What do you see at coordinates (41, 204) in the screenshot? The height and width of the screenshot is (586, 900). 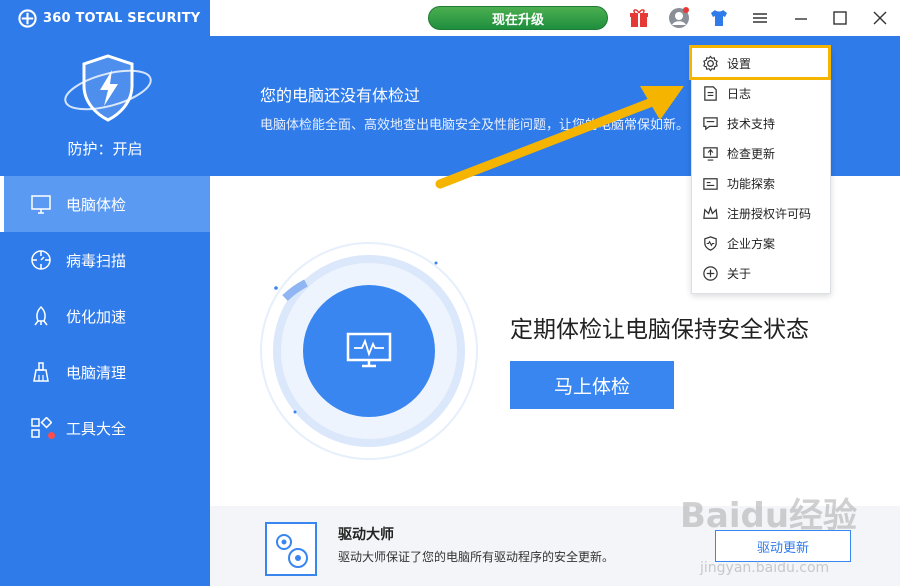 I see `monitor-icon` at bounding box center [41, 204].